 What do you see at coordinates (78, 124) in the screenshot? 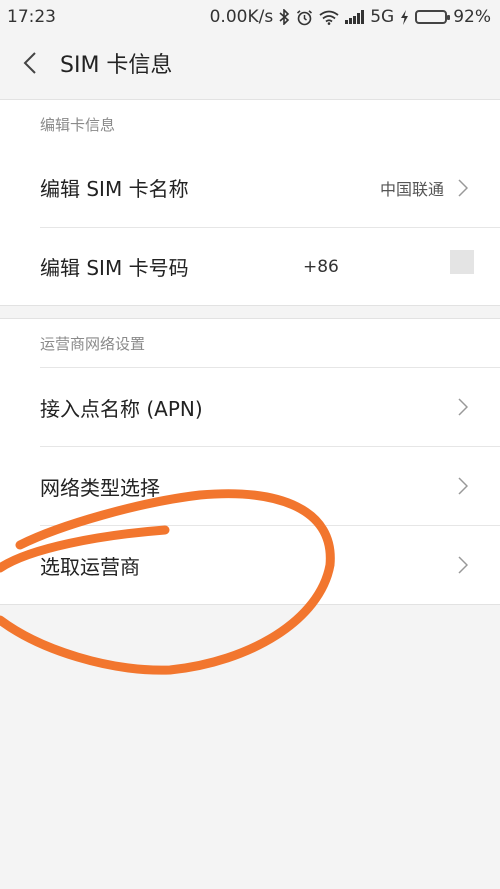
I see `section-header: 编辑卡信息` at bounding box center [78, 124].